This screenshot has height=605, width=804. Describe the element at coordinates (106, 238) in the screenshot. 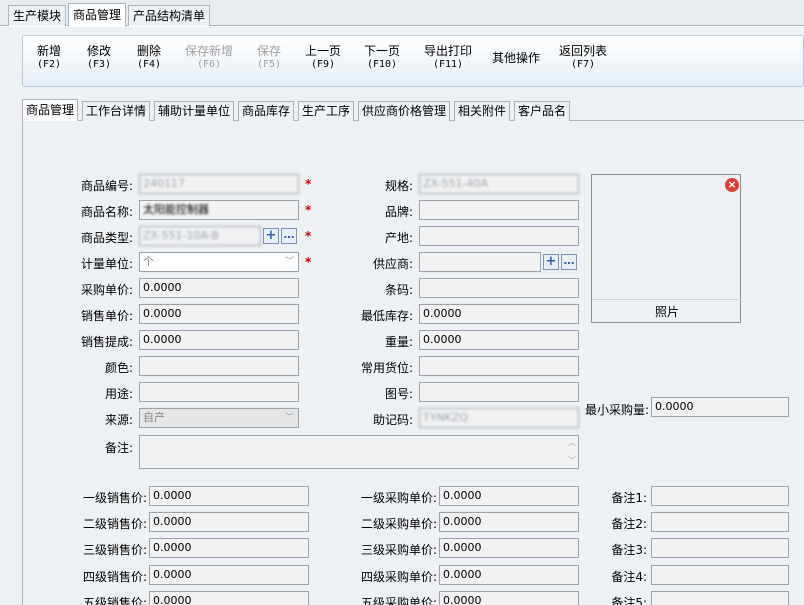

I see `product-type-label: 商品类型:` at that location.